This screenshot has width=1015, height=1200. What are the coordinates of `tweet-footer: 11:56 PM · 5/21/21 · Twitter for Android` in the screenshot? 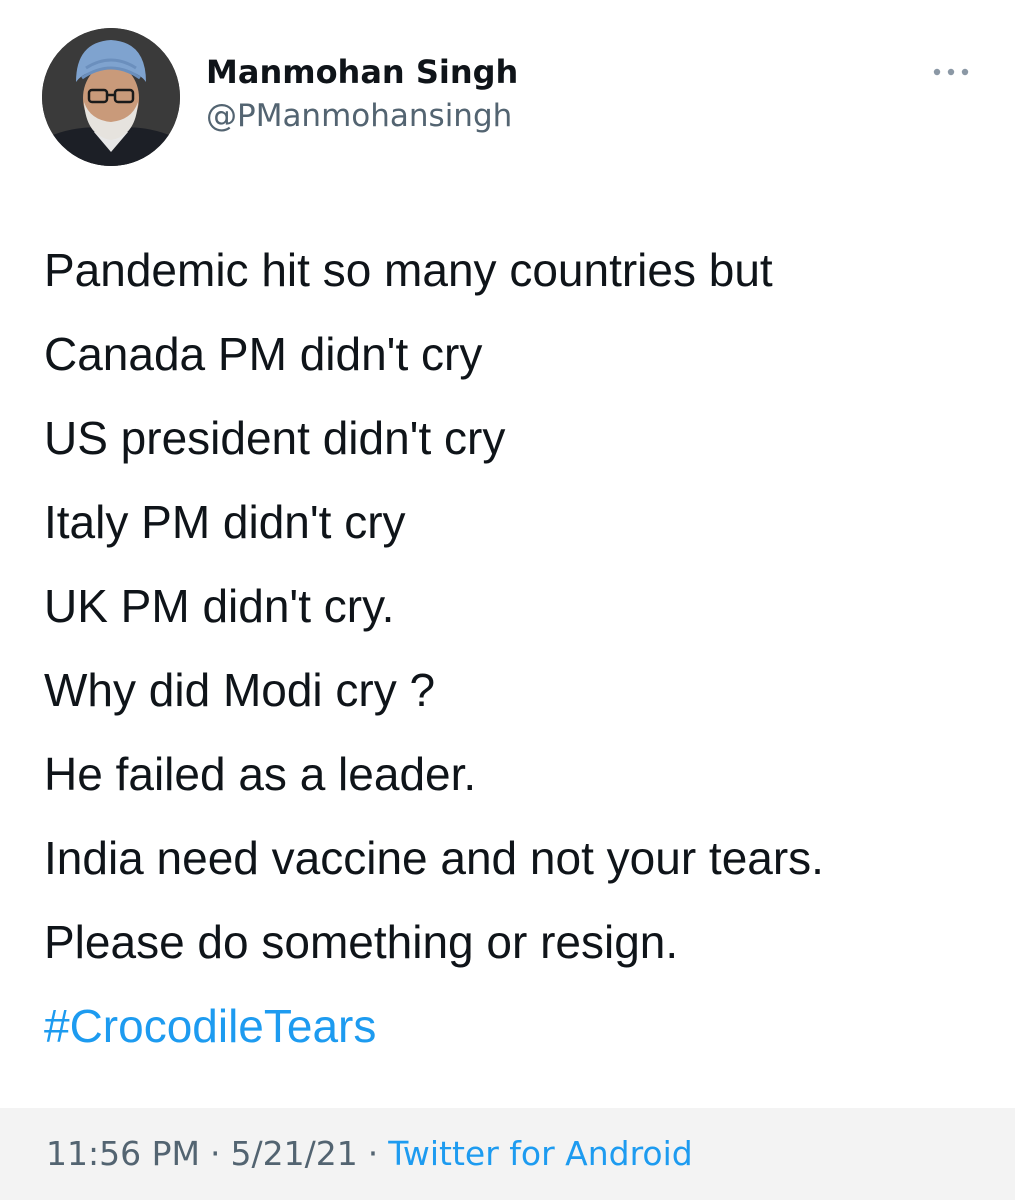 It's located at (507, 1154).